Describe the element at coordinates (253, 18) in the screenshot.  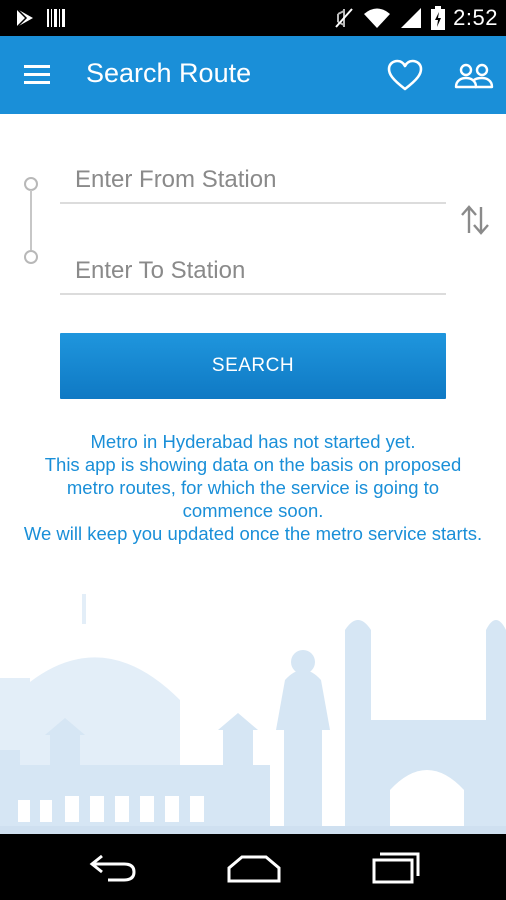
I see `status-bar: 2:52` at that location.